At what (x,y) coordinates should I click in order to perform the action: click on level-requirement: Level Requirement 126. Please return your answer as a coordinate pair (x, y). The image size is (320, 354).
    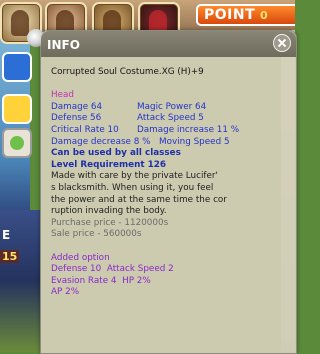
    Looking at the image, I should click on (108, 164).